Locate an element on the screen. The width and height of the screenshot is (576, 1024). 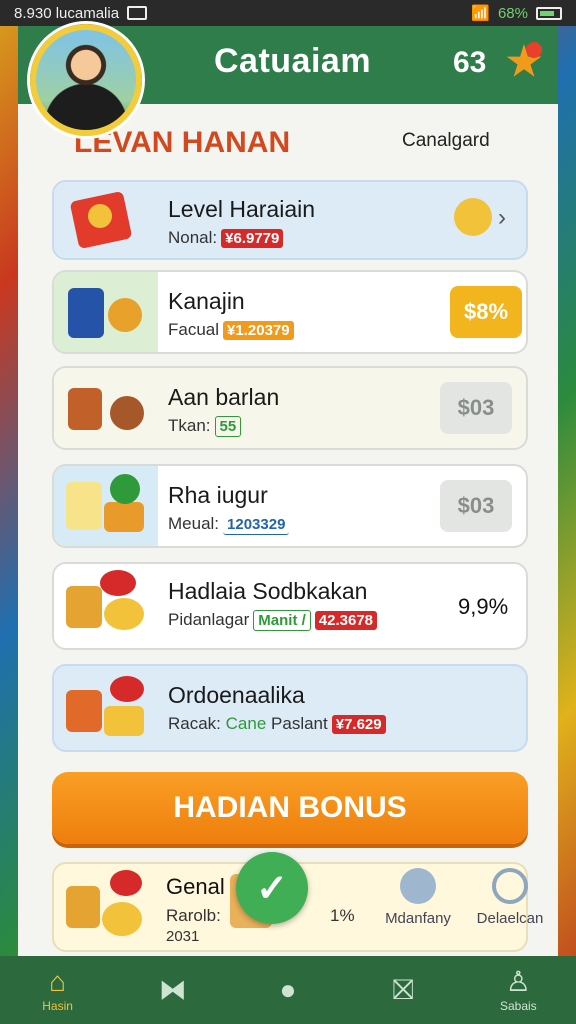
price-tag: 42.3678 is located at coordinates (346, 620).